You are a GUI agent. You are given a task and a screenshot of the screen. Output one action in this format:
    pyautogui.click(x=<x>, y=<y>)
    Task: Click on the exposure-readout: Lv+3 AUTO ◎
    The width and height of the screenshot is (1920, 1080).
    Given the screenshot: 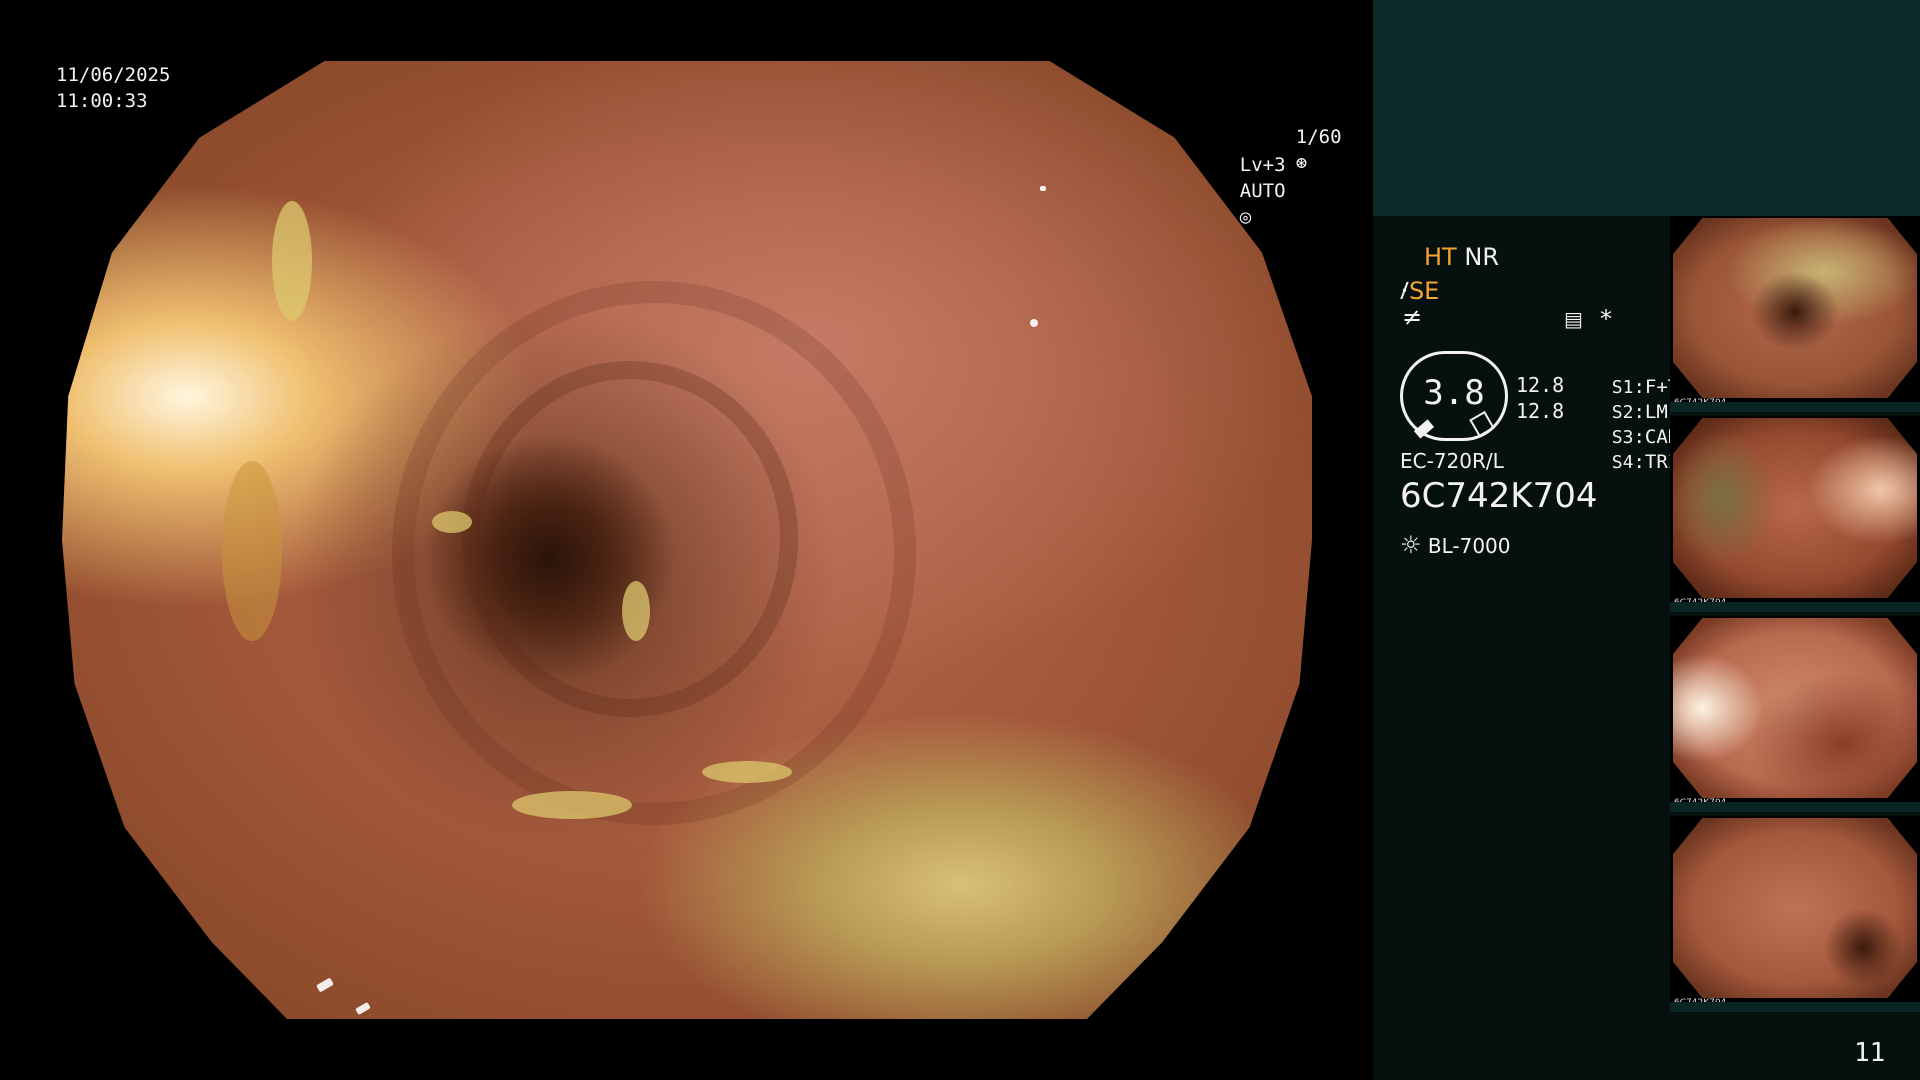 What is the action you would take?
    pyautogui.click(x=1240, y=191)
    